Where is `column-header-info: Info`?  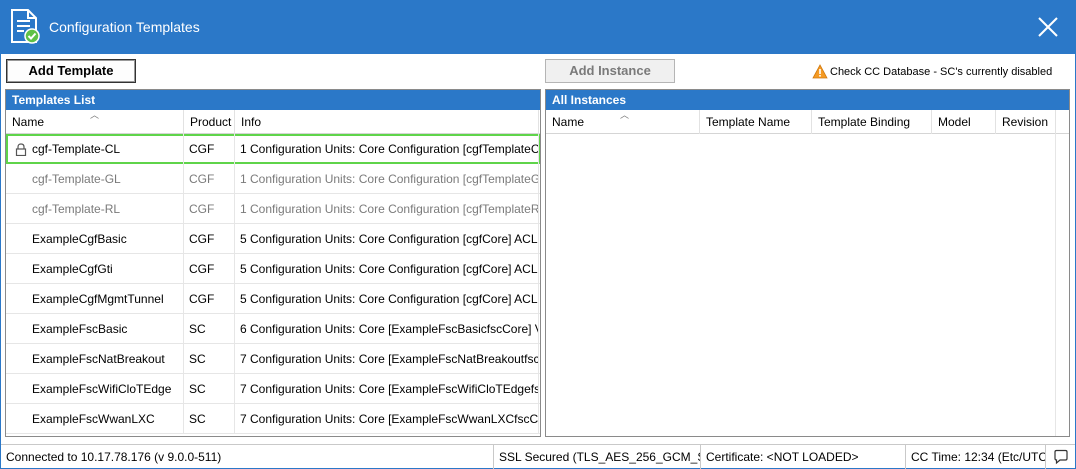
column-header-info: Info is located at coordinates (387, 122).